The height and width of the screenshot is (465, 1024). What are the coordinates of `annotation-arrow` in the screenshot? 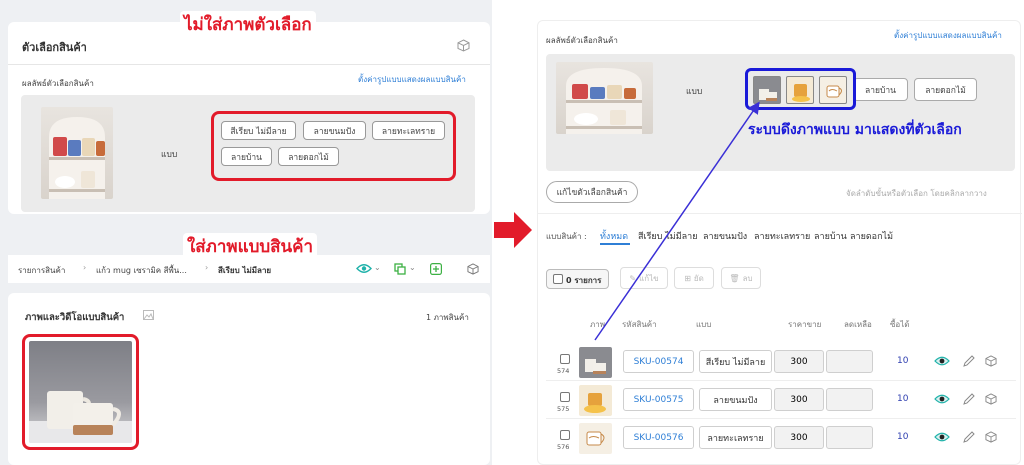 It's located at (677, 221).